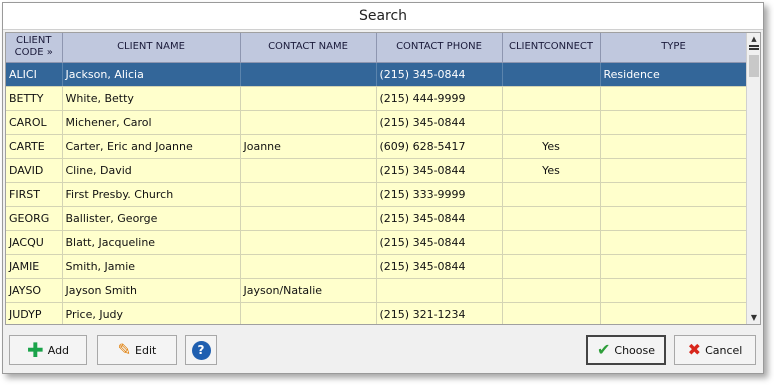  I want to click on col-contact-phone: CONTACT PHONE, so click(439, 48).